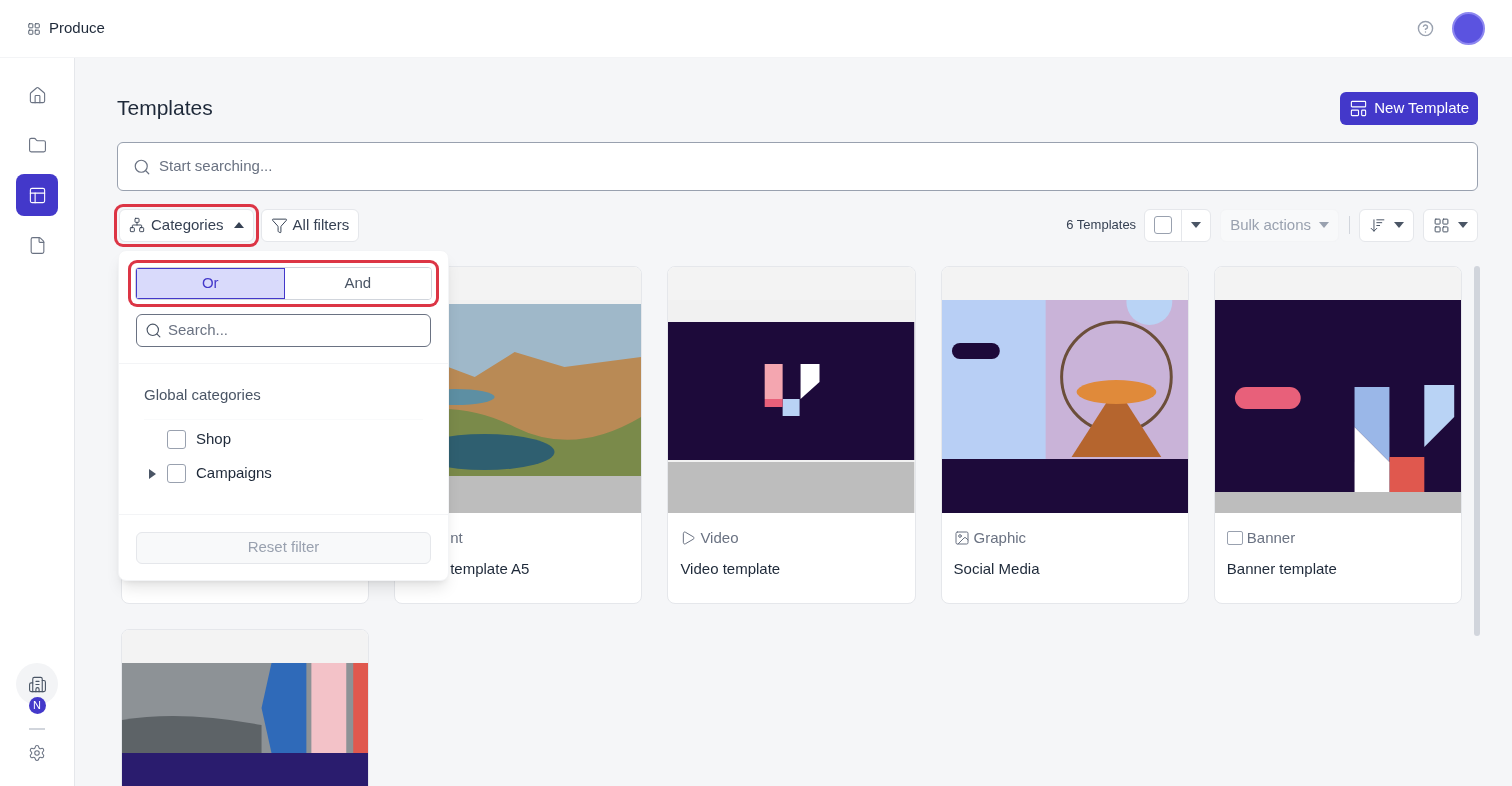  I want to click on template-type: Graphic, so click(1000, 538).